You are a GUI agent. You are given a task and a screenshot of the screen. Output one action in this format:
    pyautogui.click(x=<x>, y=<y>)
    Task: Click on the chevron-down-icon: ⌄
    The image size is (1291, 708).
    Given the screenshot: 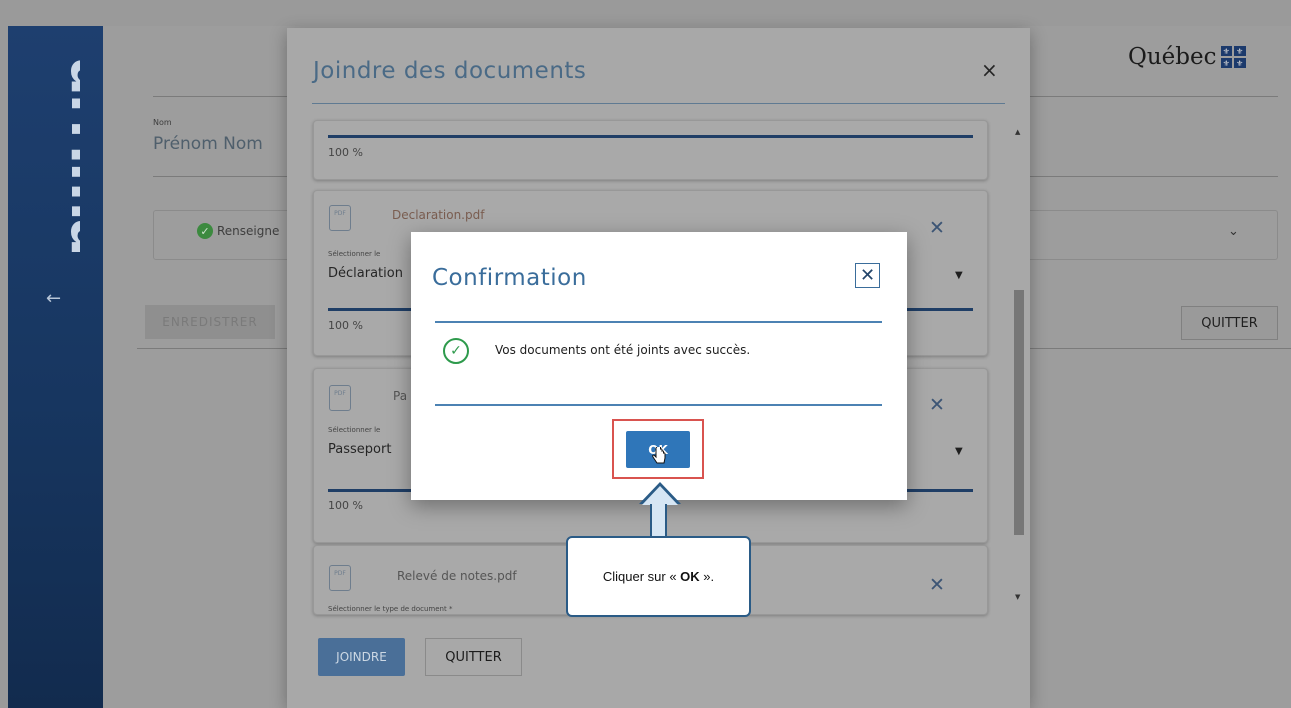 What is the action you would take?
    pyautogui.click(x=1233, y=231)
    